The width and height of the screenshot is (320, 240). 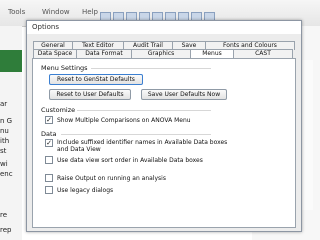 What do you see at coordinates (85, 190) in the screenshot?
I see `use-legacy-dialogs-label: Use legacy dialogs` at bounding box center [85, 190].